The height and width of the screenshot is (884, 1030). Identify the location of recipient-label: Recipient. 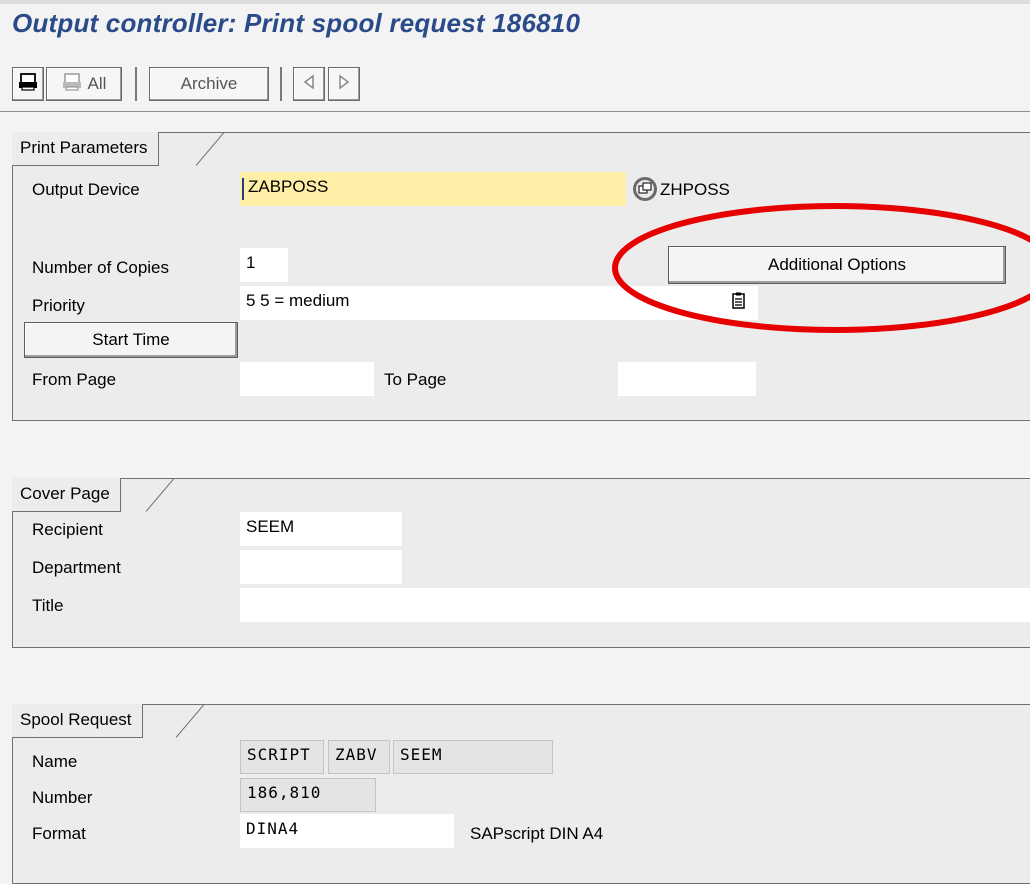
(67, 529).